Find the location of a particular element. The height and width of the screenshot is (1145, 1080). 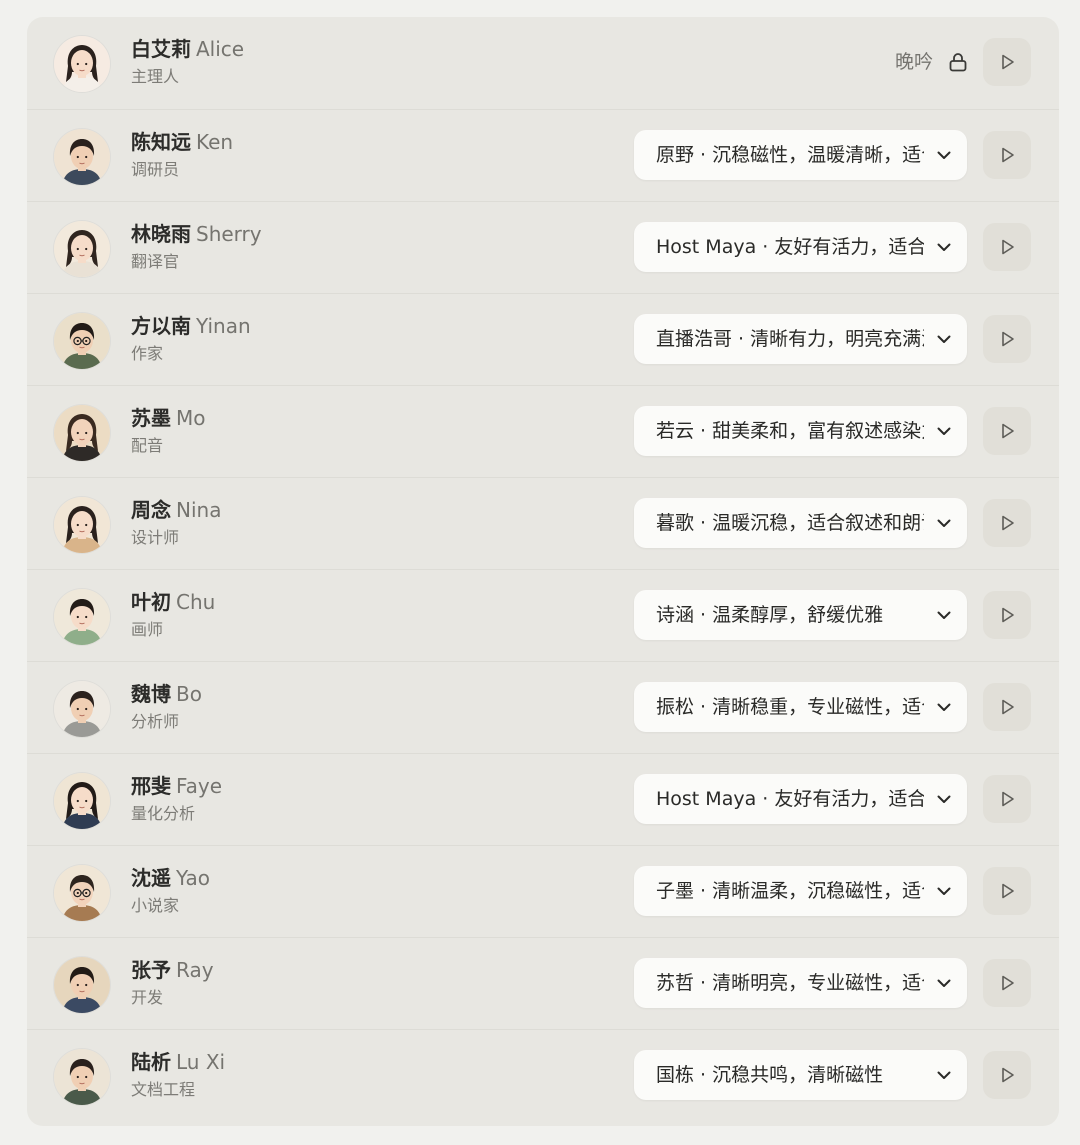

voice-select-value: 子墨 · 清晰温柔，沉稳磁性，适合叙述 is located at coordinates (790, 891).